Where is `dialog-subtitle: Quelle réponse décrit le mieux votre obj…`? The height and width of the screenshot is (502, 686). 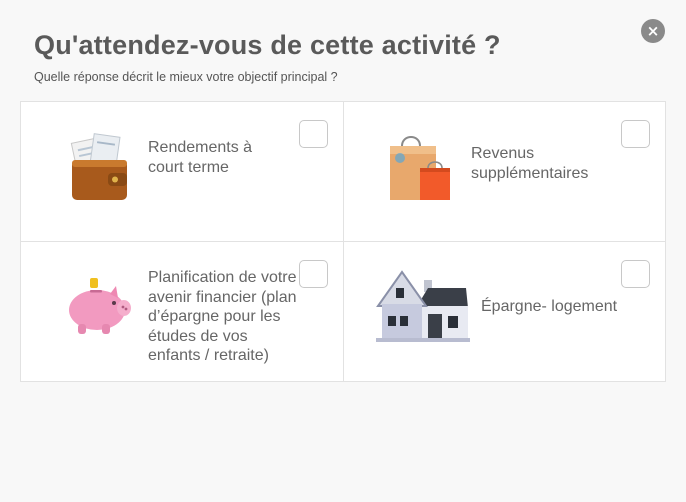
dialog-subtitle: Quelle réponse décrit le mieux votre obj… is located at coordinates (186, 77).